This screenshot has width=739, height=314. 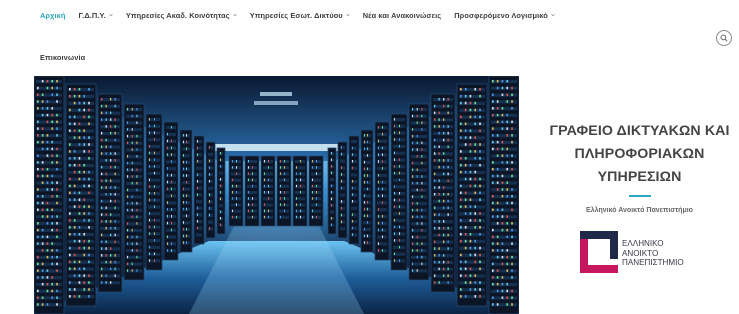 What do you see at coordinates (639, 196) in the screenshot?
I see `title-divider` at bounding box center [639, 196].